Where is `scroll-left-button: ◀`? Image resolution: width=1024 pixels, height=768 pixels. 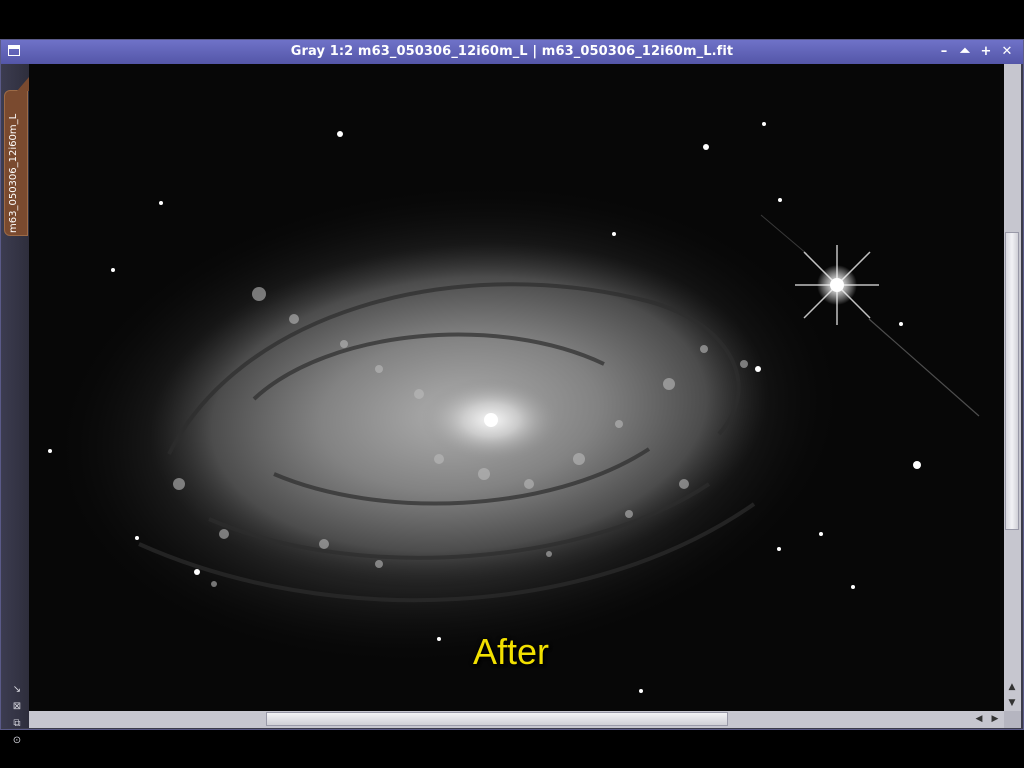
scroll-left-button: ◀ is located at coordinates (979, 719).